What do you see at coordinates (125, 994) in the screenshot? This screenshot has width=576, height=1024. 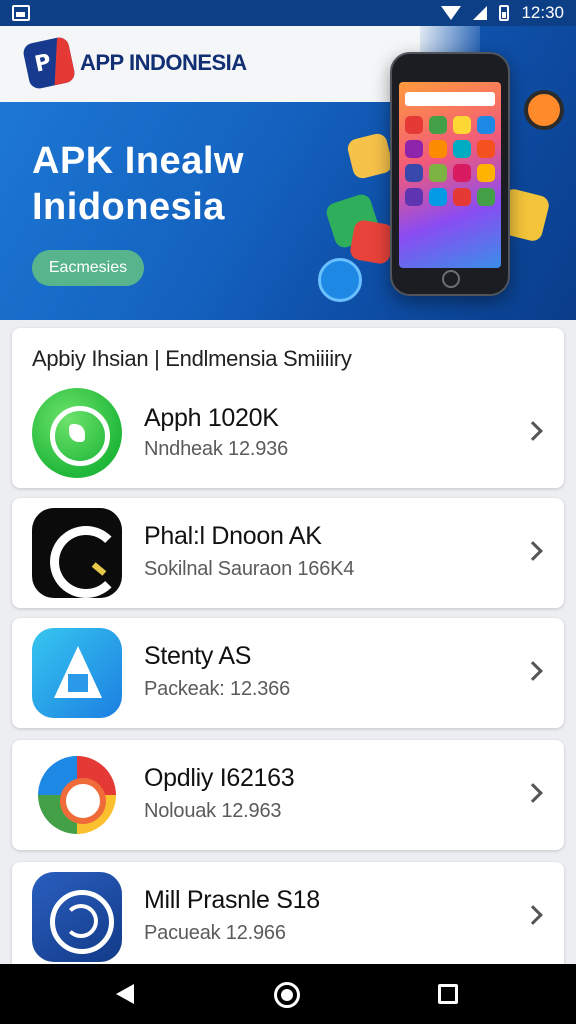 I see `back-icon` at bounding box center [125, 994].